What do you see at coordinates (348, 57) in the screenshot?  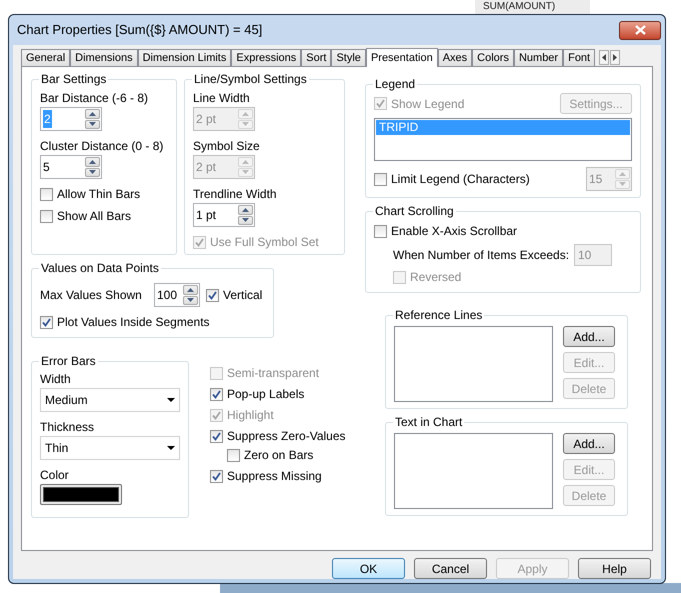 I see `tab: Style` at bounding box center [348, 57].